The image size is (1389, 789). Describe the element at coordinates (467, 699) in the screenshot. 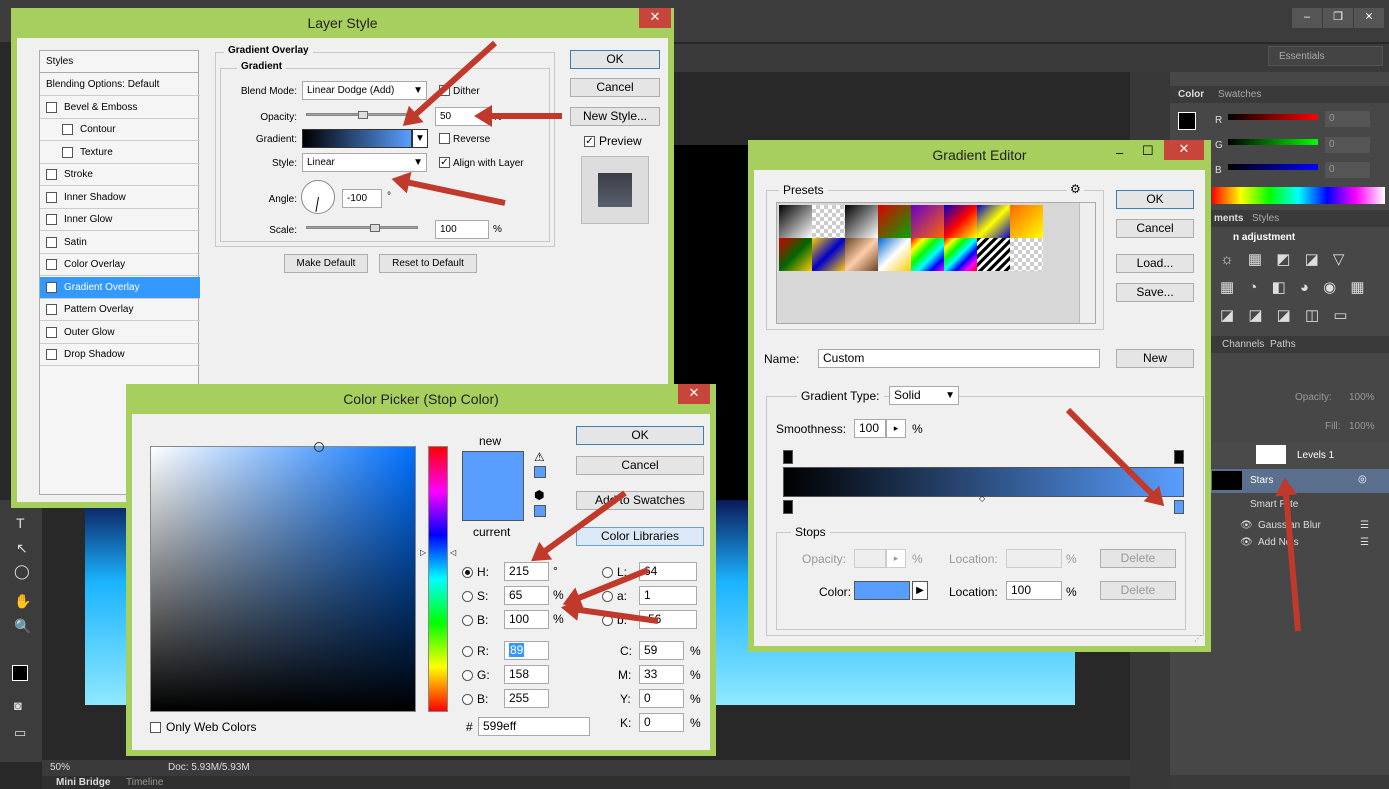

I see `b2-radio` at that location.